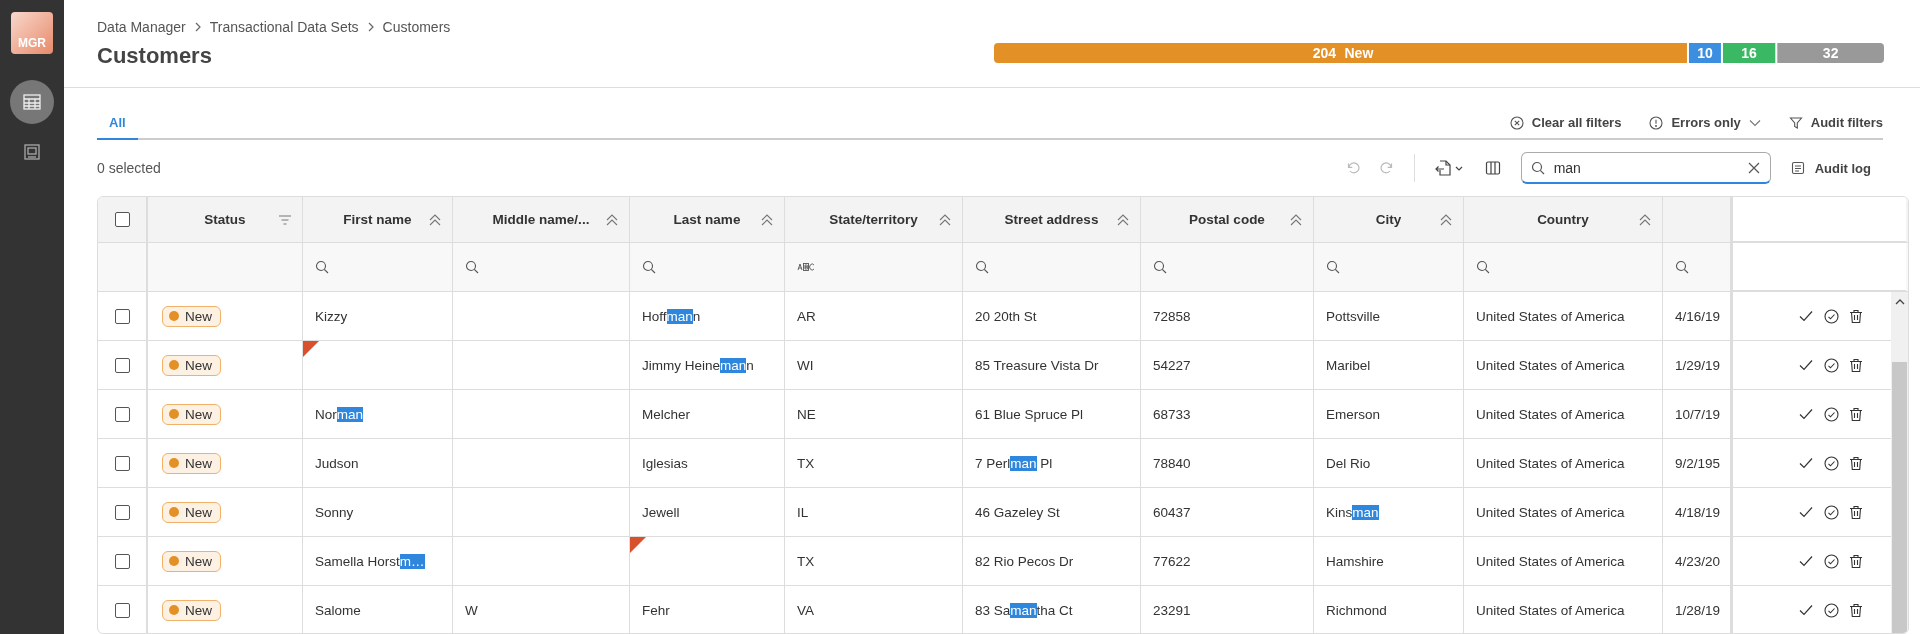 The image size is (1920, 634). What do you see at coordinates (1563, 219) in the screenshot?
I see `column-header: Country` at bounding box center [1563, 219].